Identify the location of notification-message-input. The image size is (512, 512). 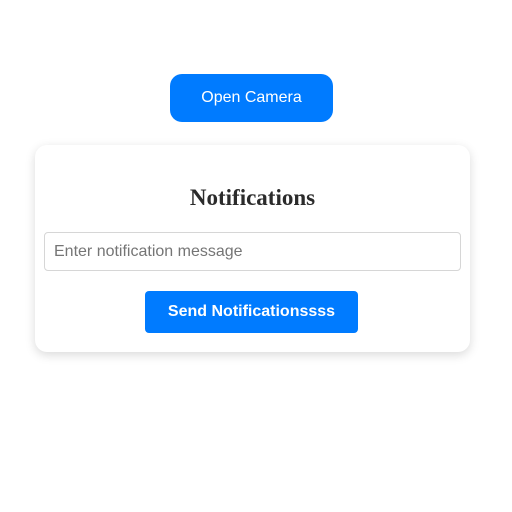
(252, 251).